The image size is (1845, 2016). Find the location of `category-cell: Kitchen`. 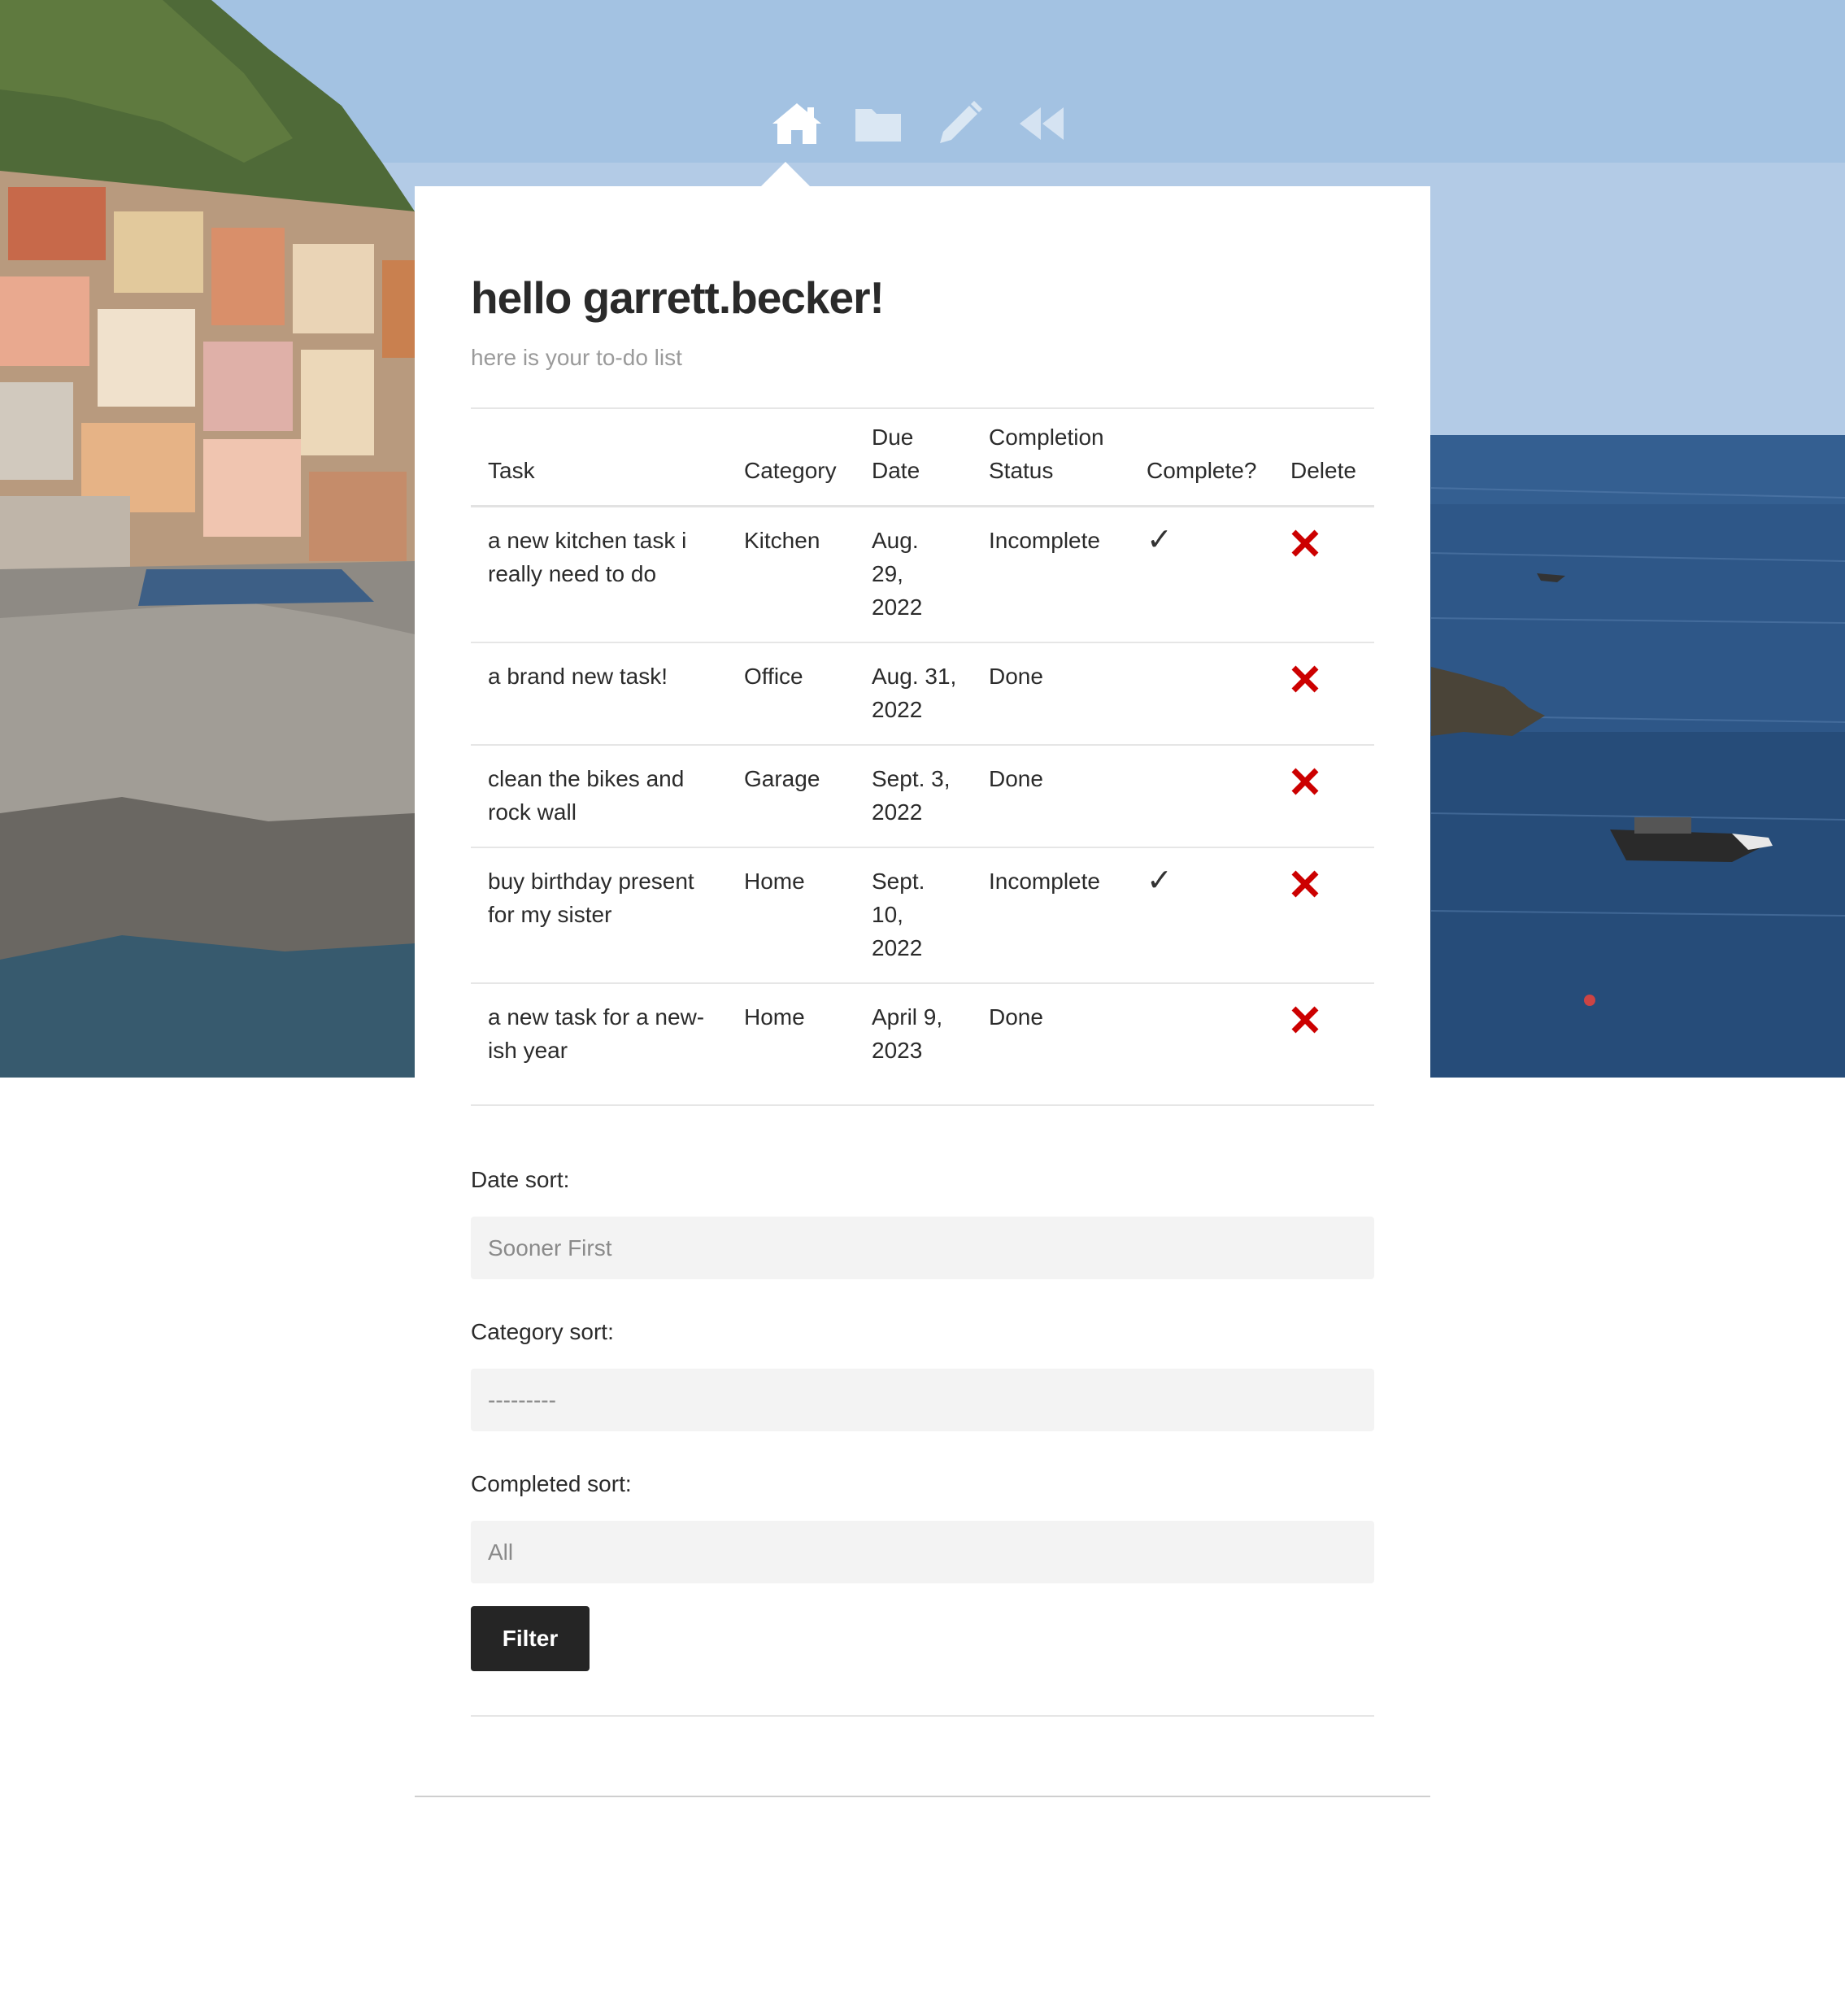

category-cell: Kitchen is located at coordinates (791, 574).